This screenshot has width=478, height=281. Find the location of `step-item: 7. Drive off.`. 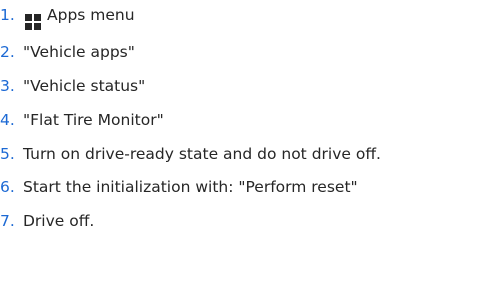

step-item: 7. Drive off. is located at coordinates (239, 221).